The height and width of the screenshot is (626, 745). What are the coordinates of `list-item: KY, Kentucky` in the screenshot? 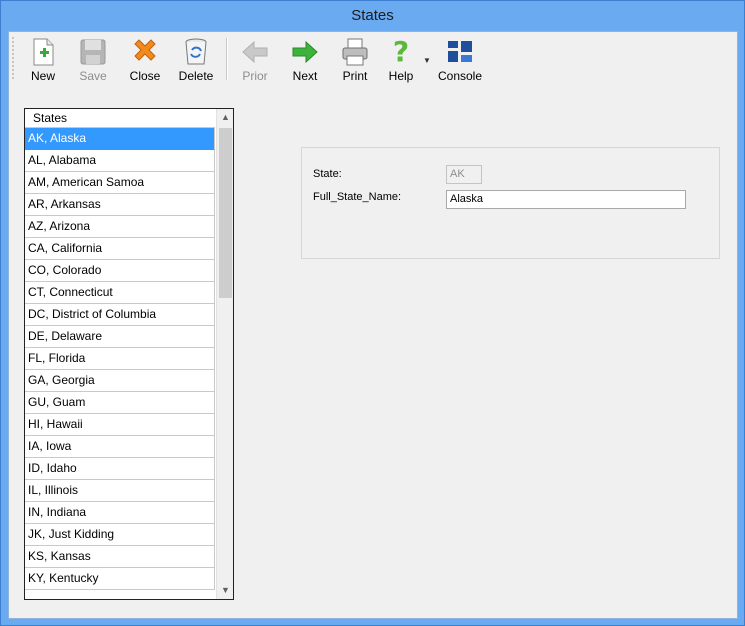 It's located at (120, 579).